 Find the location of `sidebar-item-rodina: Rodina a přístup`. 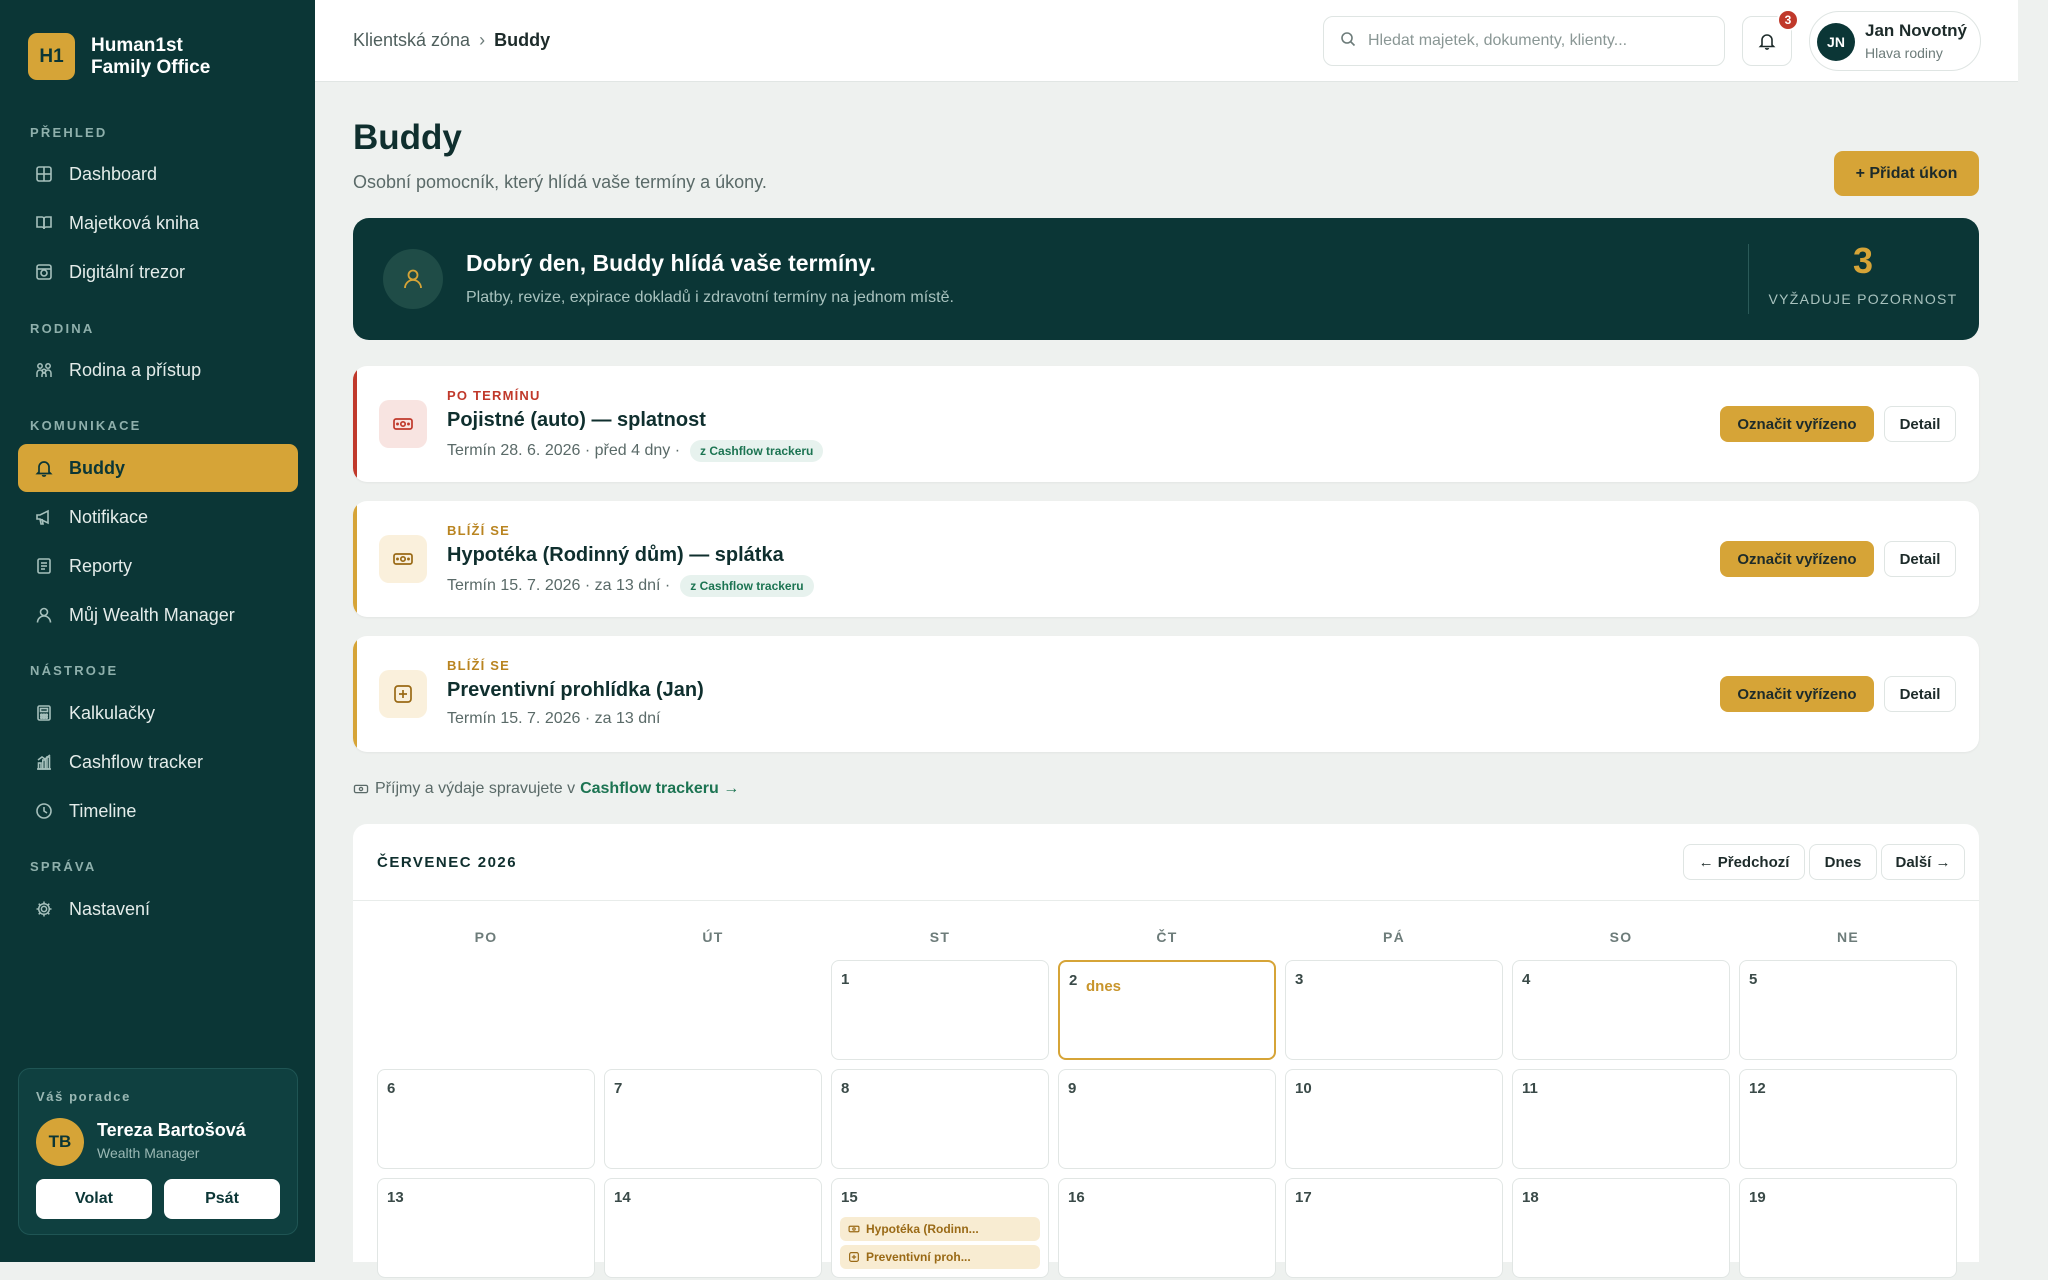

sidebar-item-rodina: Rodina a přístup is located at coordinates (158, 370).